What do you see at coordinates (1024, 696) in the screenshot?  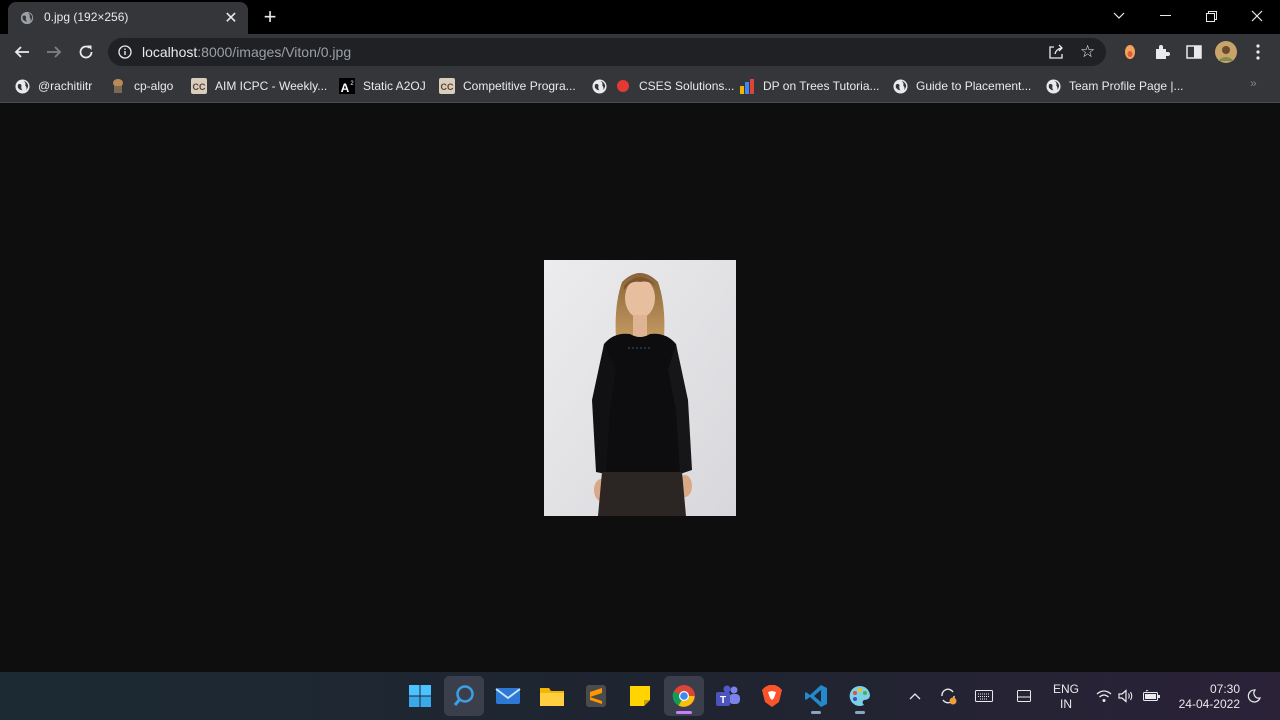 I see `tray-tablet-icon` at bounding box center [1024, 696].